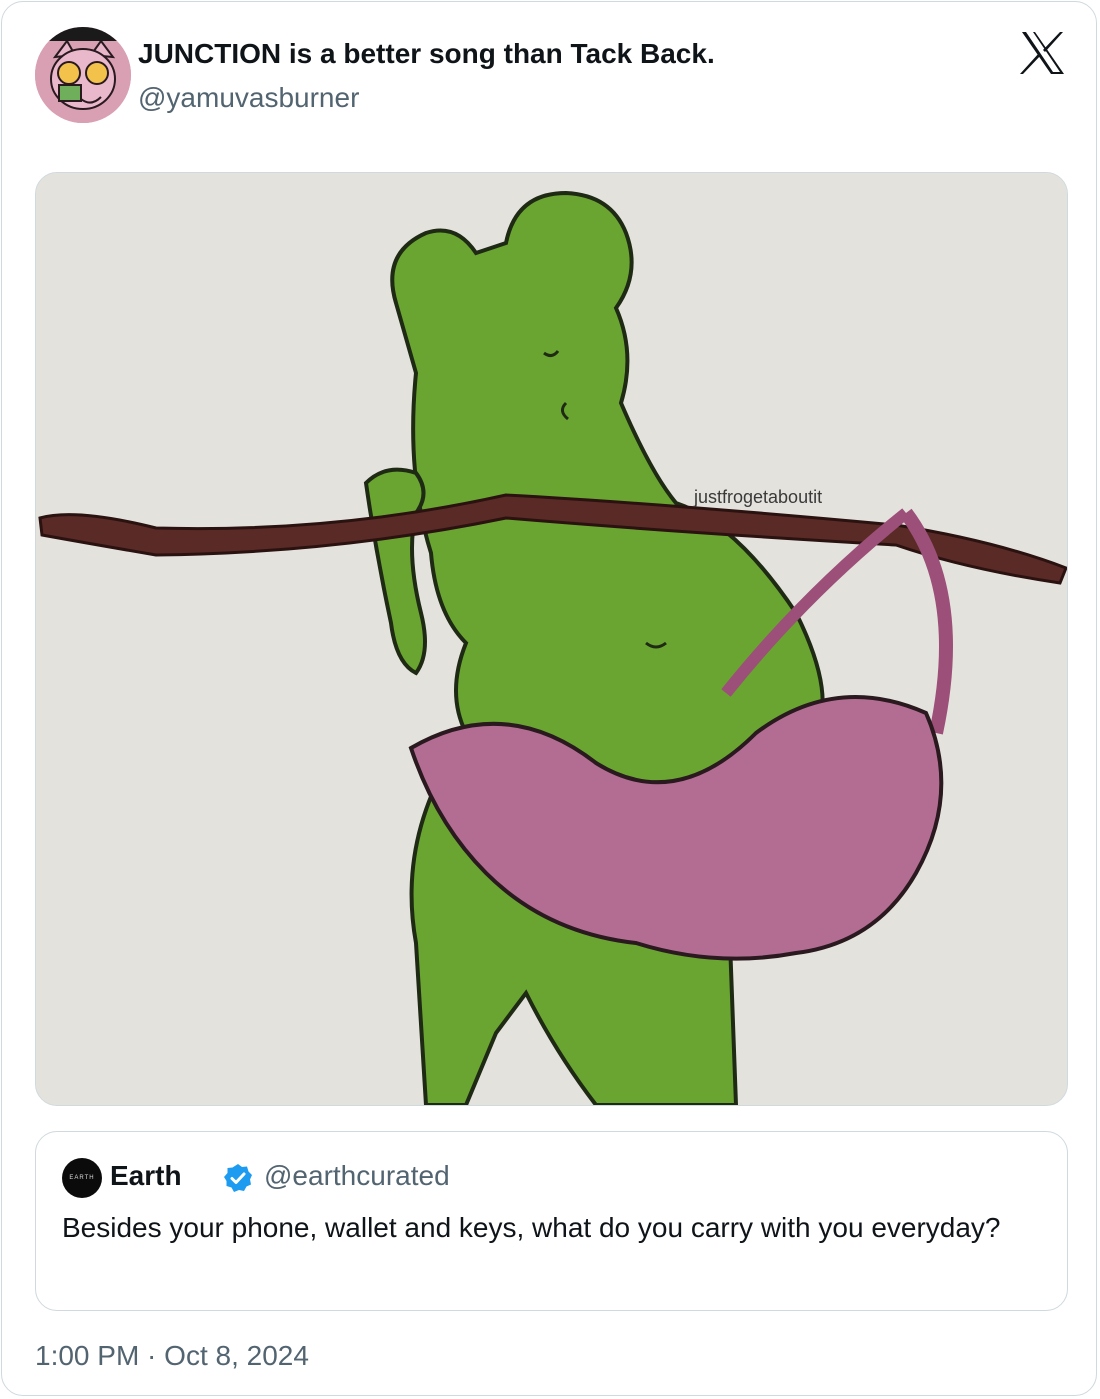 This screenshot has width=1100, height=1399. What do you see at coordinates (238, 1178) in the screenshot?
I see `verified-badge-icon` at bounding box center [238, 1178].